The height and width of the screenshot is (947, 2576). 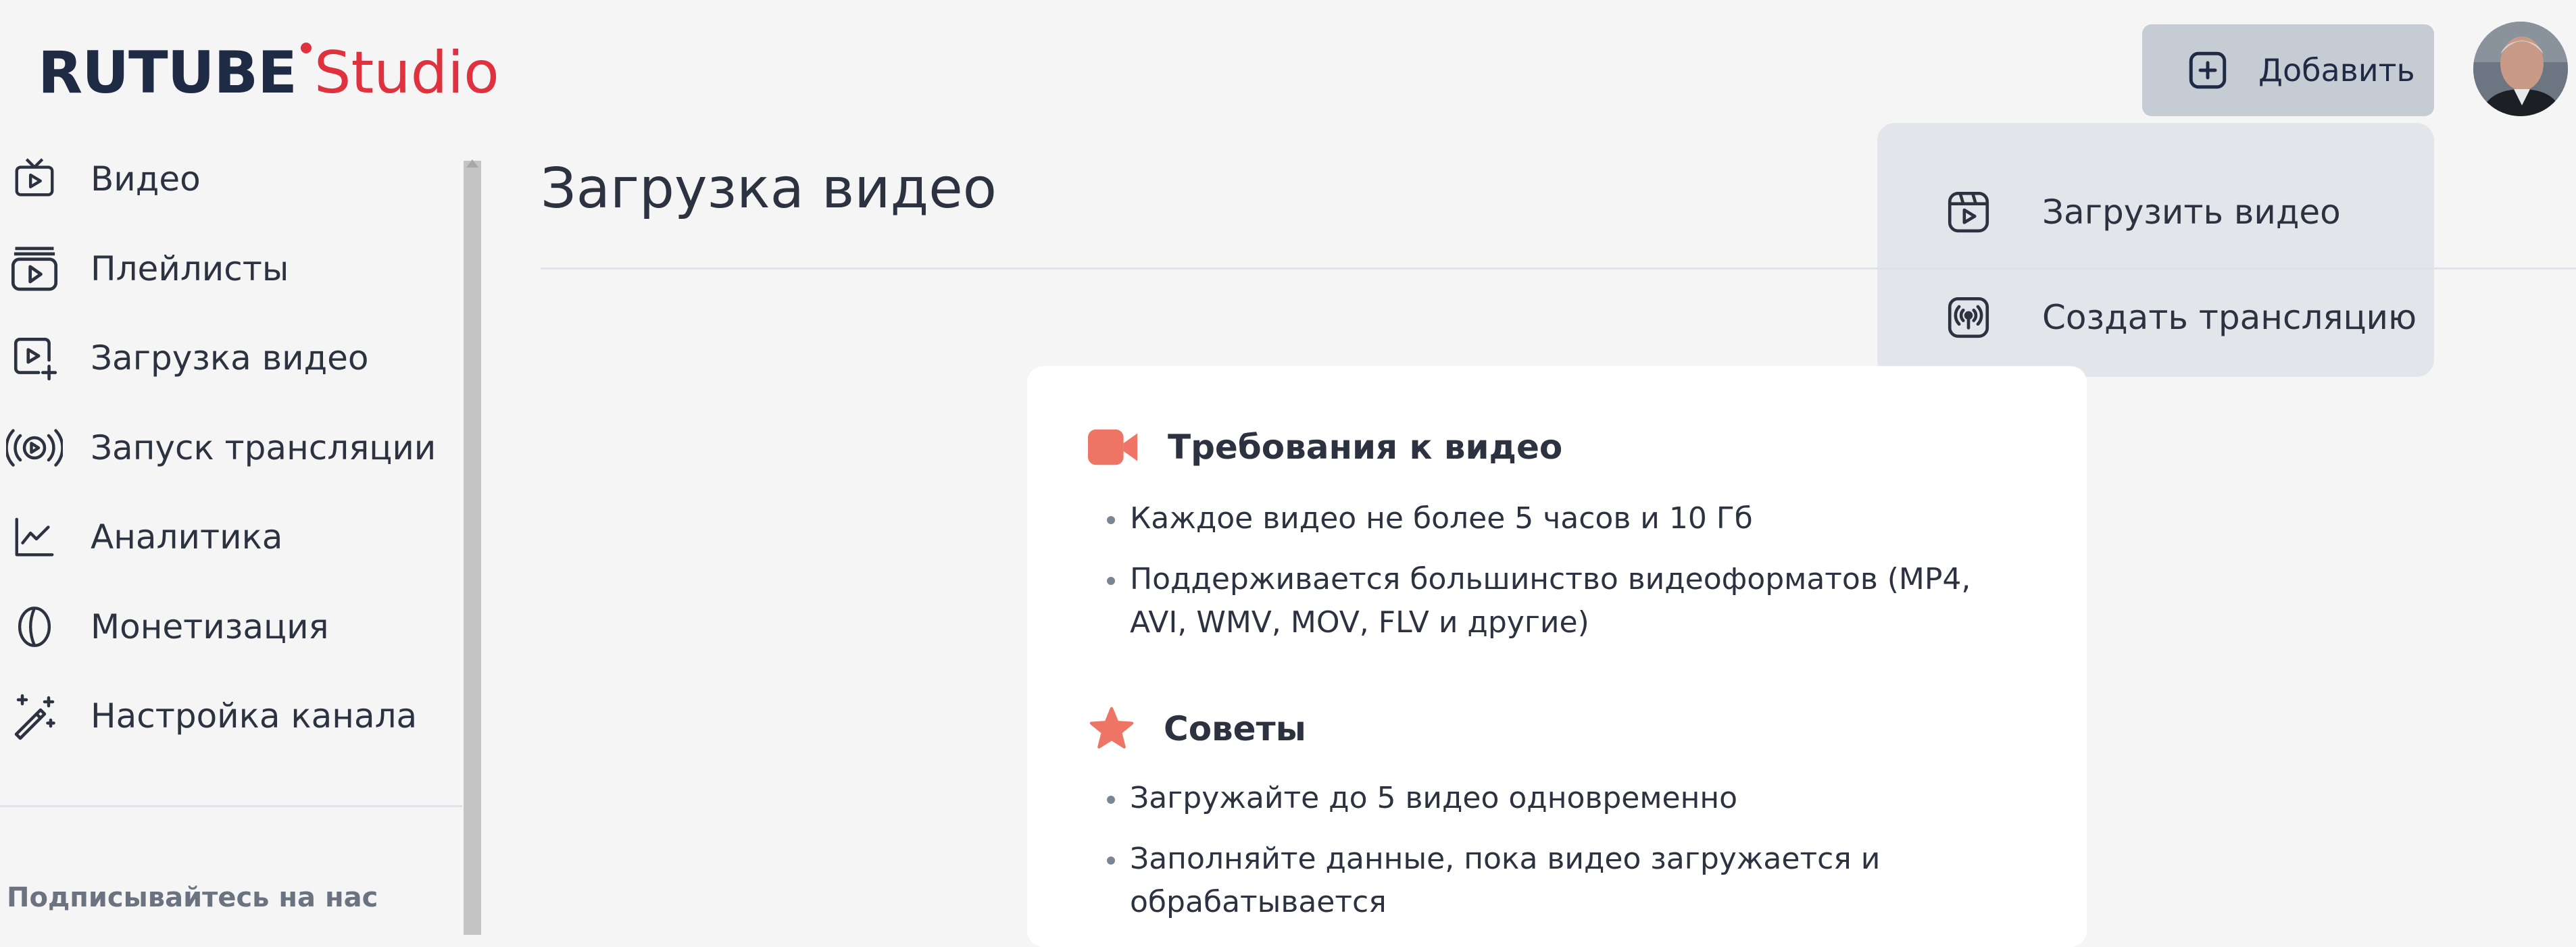 I want to click on video-camera-icon, so click(x=1114, y=447).